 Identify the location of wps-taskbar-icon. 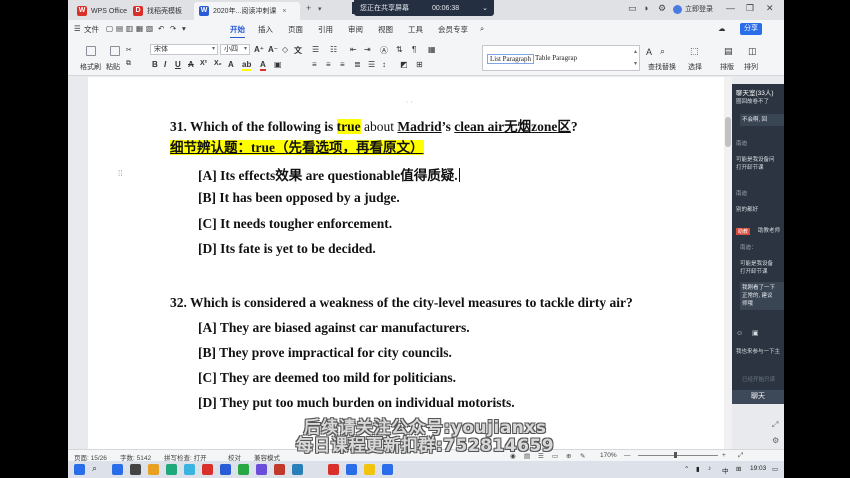
(333, 469).